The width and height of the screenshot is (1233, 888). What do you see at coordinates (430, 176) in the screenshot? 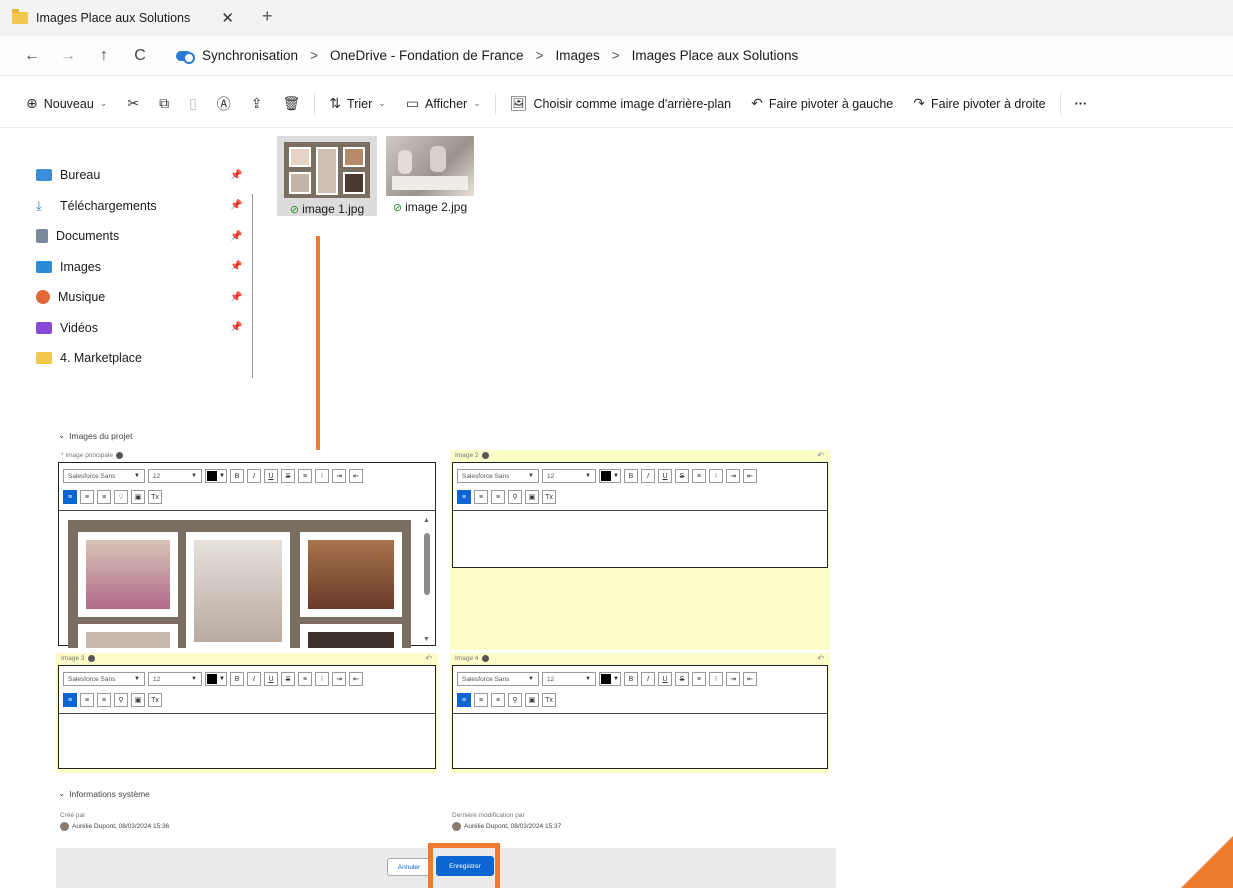
I see `file-item-image-2: ⊘ image 2.jpg` at bounding box center [430, 176].